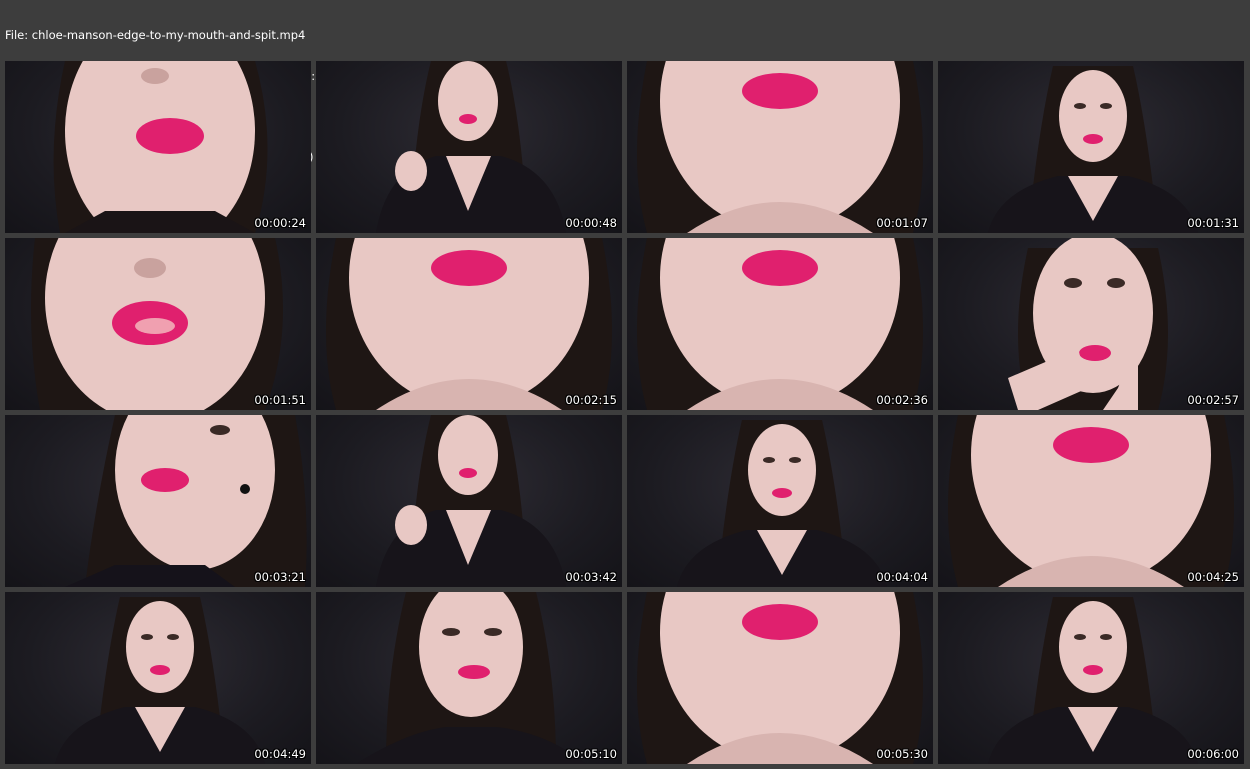 The image size is (1250, 769). I want to click on thumbnail-timestamp: 00:04:25, so click(1213, 577).